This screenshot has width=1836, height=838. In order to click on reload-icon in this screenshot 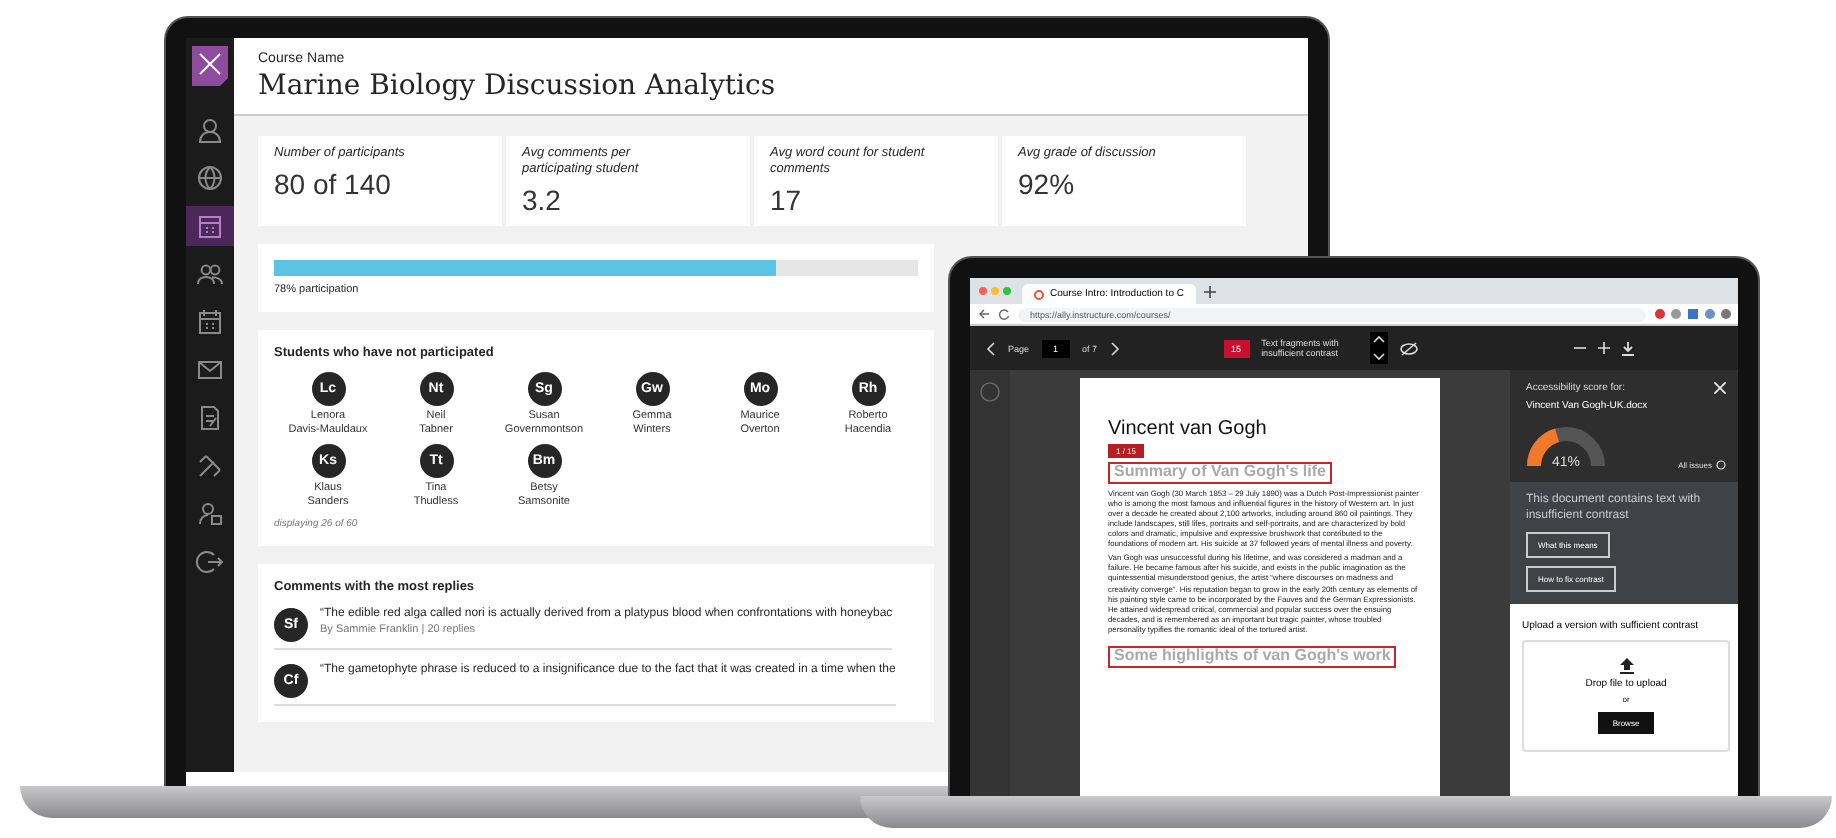, I will do `click(1004, 314)`.